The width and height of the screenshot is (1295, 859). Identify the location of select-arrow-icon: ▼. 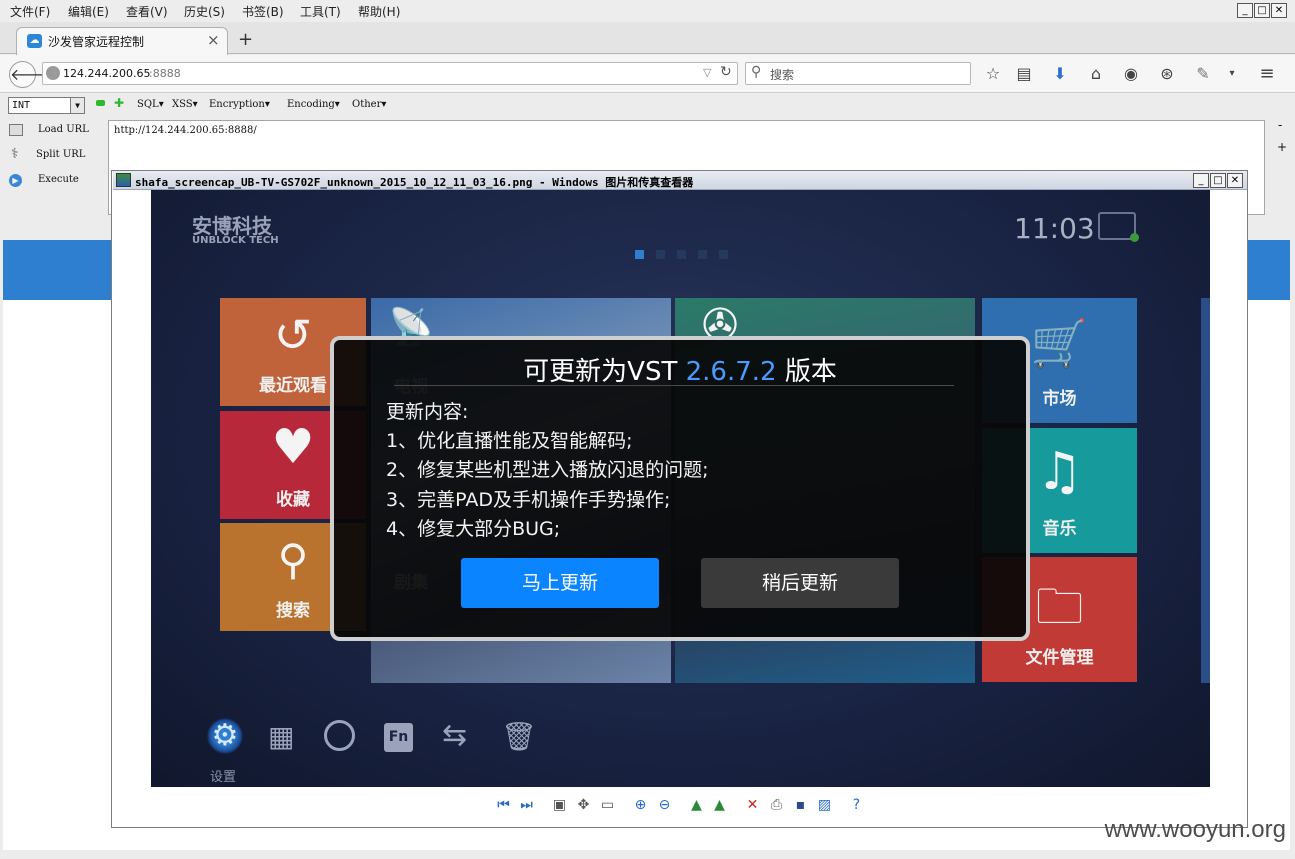
(77, 105).